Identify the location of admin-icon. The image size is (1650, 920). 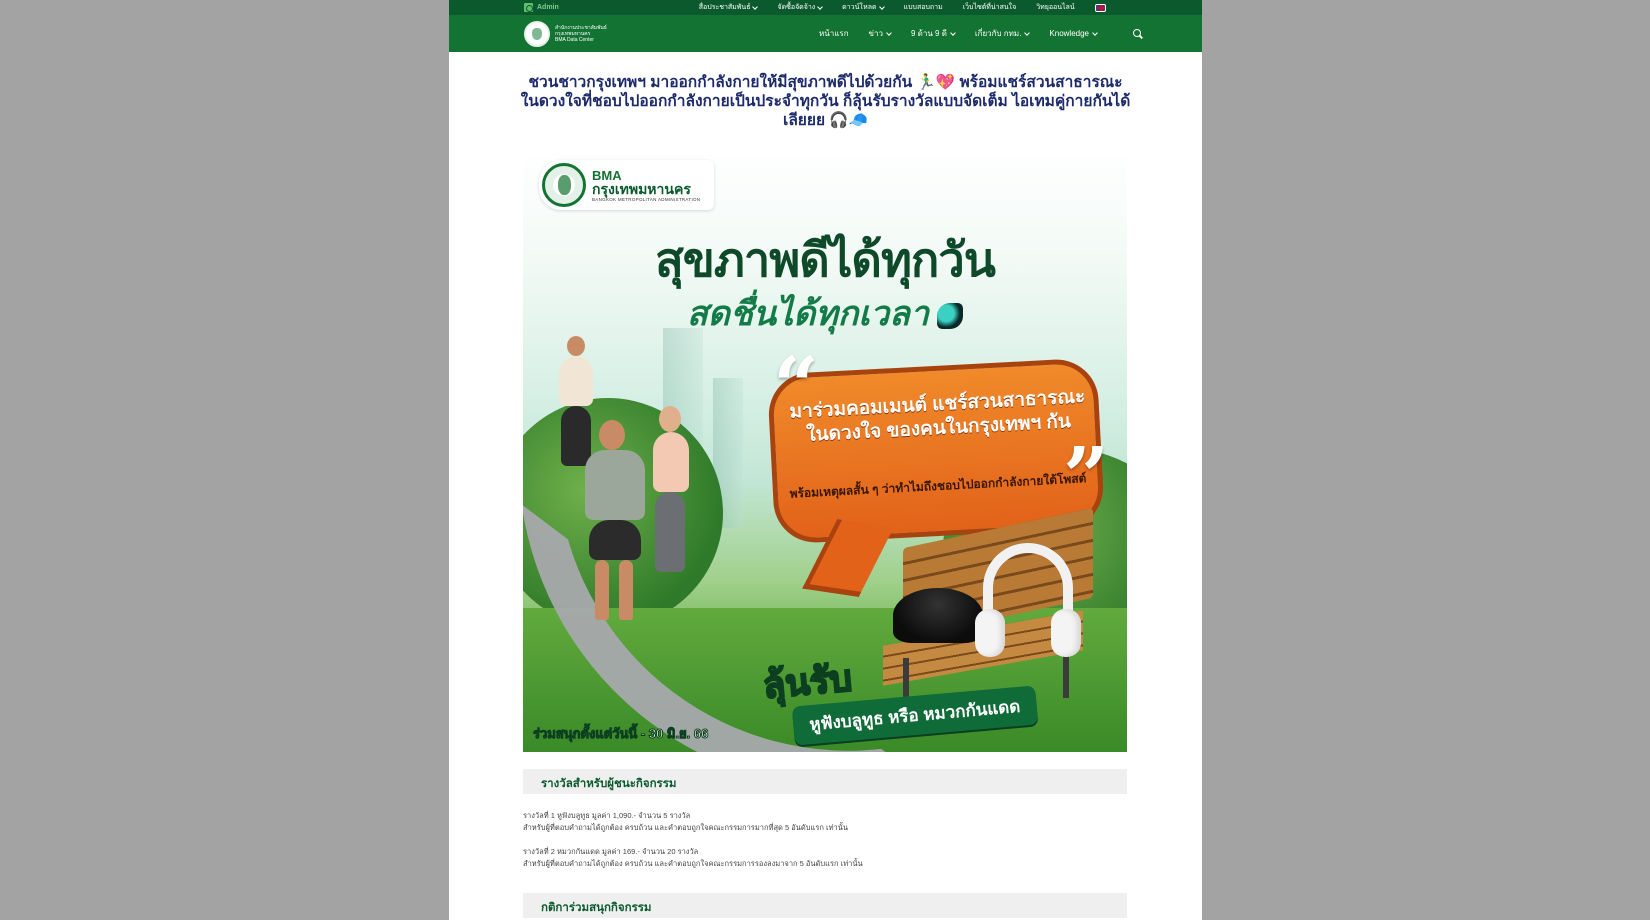
(528, 7).